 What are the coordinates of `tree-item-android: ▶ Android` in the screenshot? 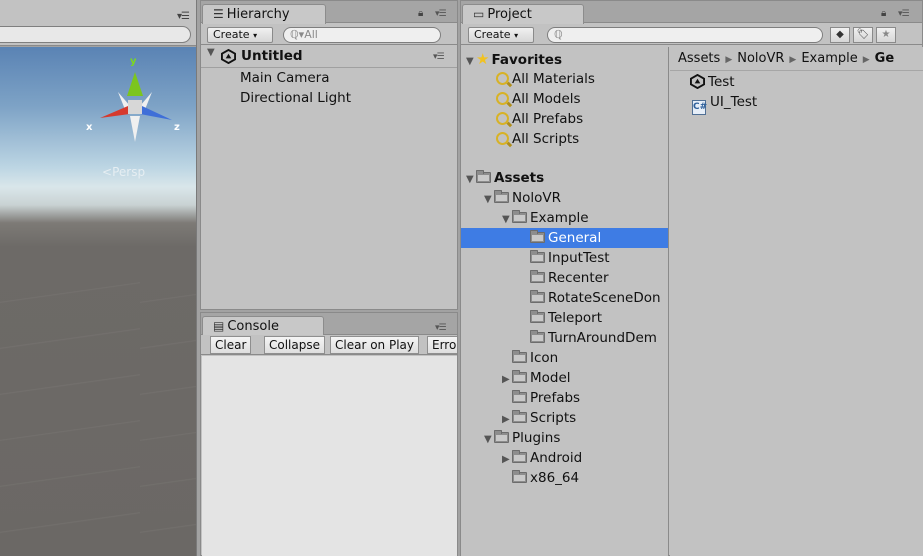 It's located at (542, 458).